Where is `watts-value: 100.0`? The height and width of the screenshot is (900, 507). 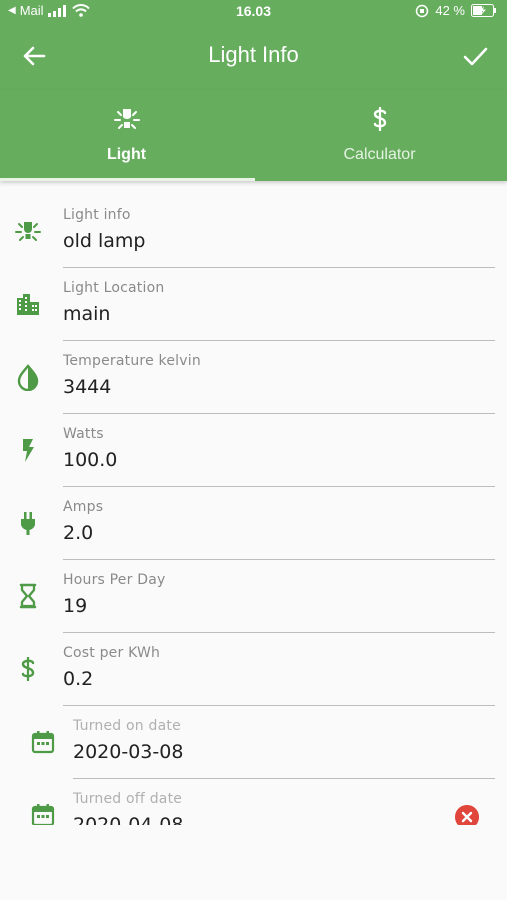 watts-value: 100.0 is located at coordinates (90, 460).